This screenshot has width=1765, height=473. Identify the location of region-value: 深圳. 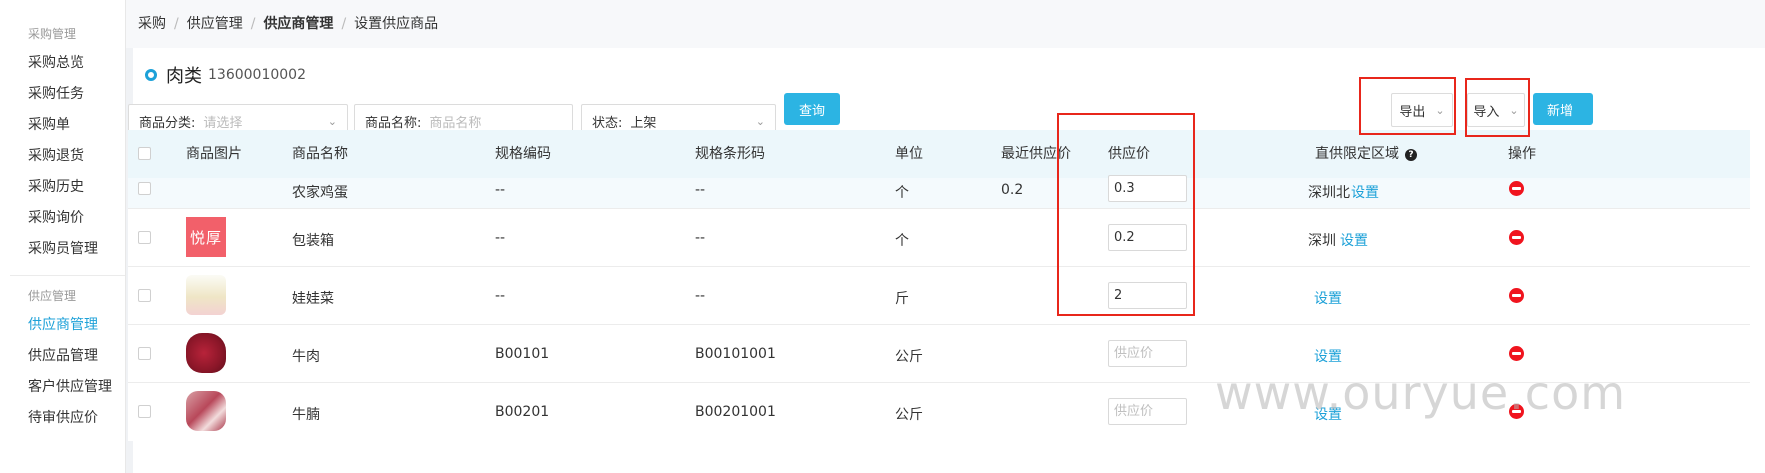
(1322, 241).